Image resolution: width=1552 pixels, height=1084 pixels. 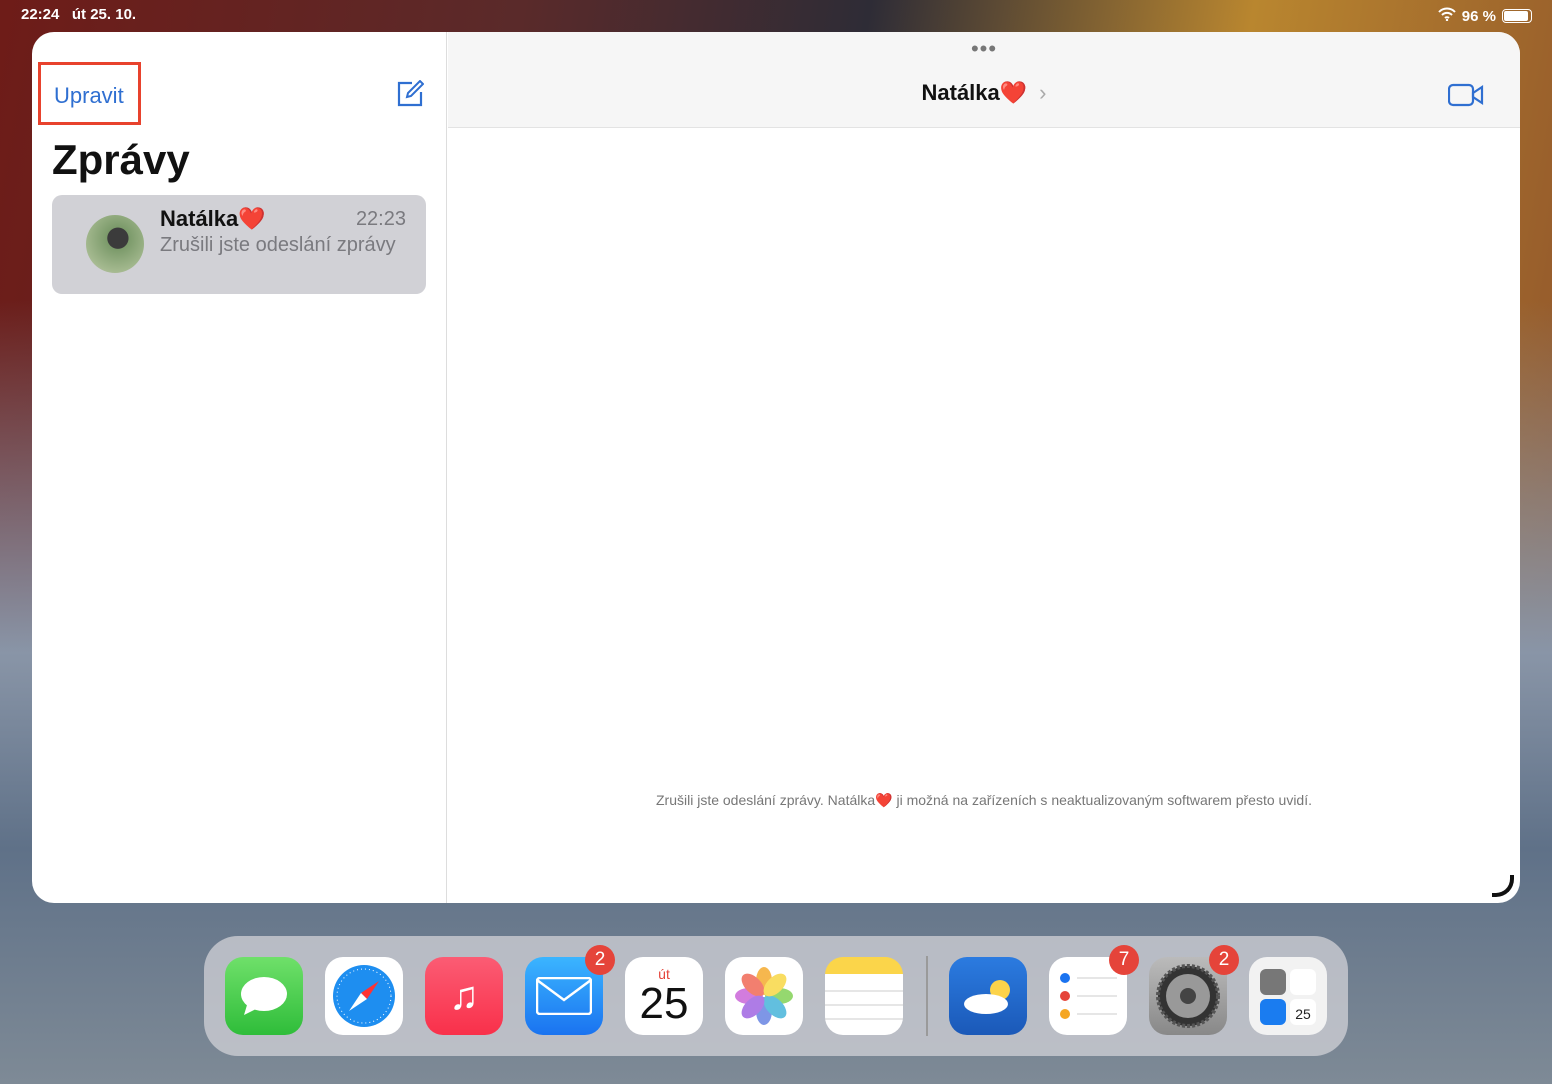 I want to click on reminders-badge: 7, so click(x=1124, y=960).